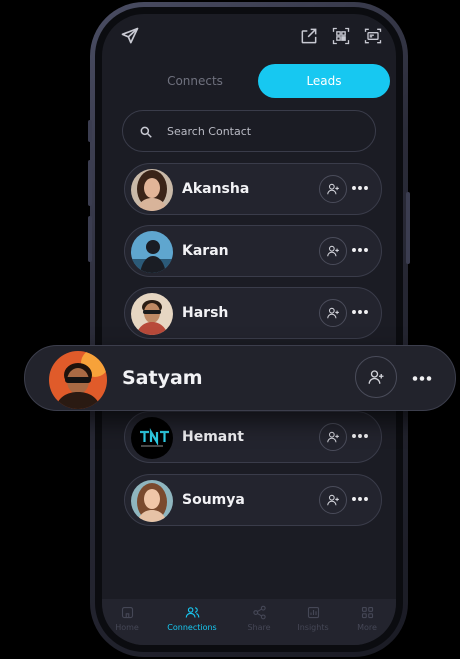 Image resolution: width=460 pixels, height=659 pixels. Describe the element at coordinates (367, 612) in the screenshot. I see `grid-icon` at that location.